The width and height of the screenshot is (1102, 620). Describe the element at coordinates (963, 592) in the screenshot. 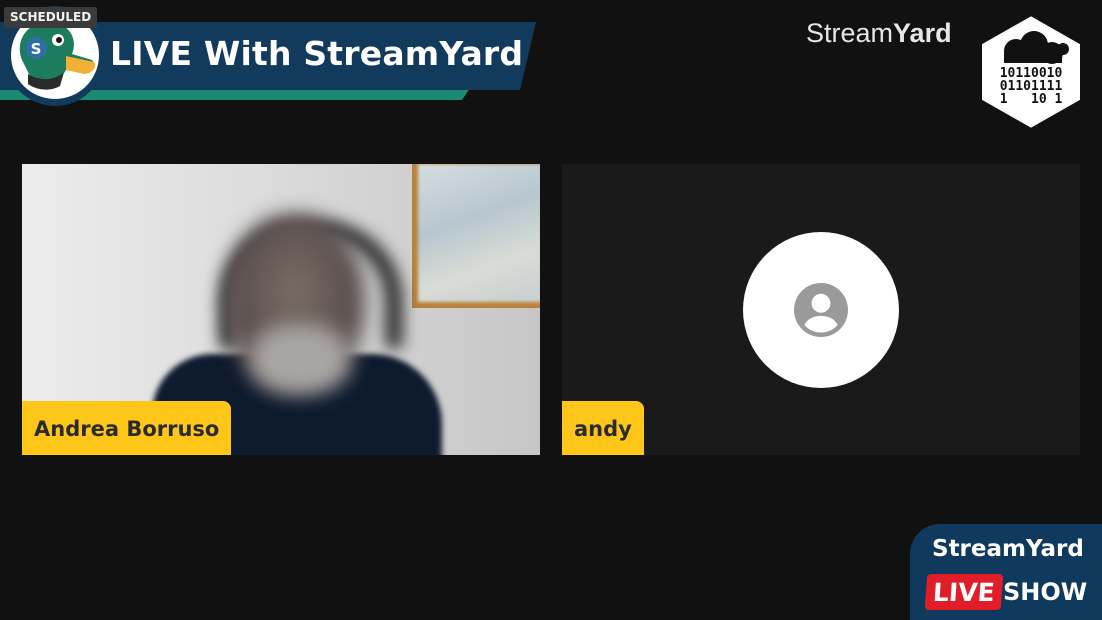

I see `live-label: LIVE` at that location.